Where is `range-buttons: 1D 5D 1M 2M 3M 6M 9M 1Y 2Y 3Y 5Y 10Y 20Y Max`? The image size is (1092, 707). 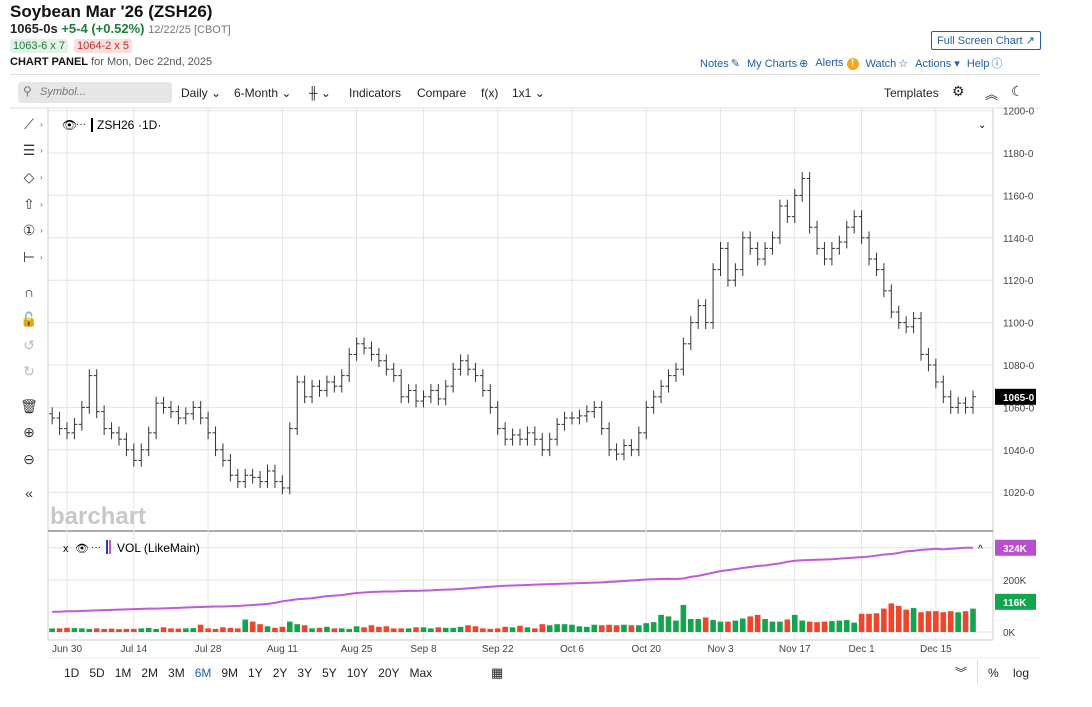
range-buttons: 1D 5D 1M 2M 3M 6M 9M 1Y 2Y 3Y 5Y 10Y 20Y Max is located at coordinates (248, 673).